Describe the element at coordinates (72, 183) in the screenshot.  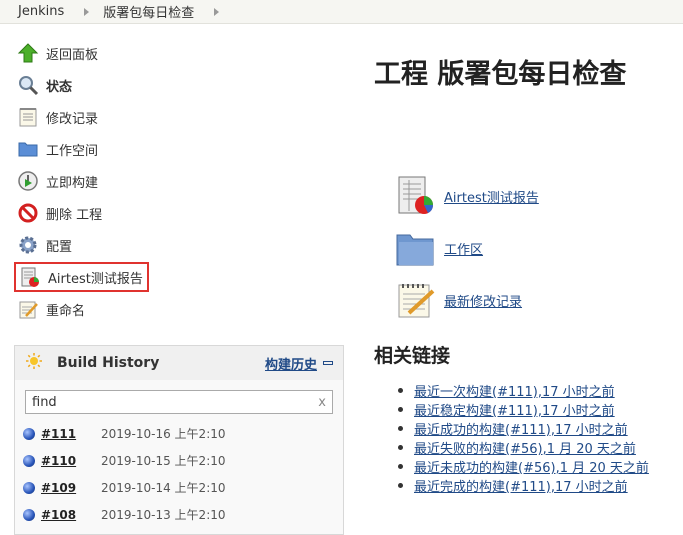
I see `task-label: 立即构建` at that location.